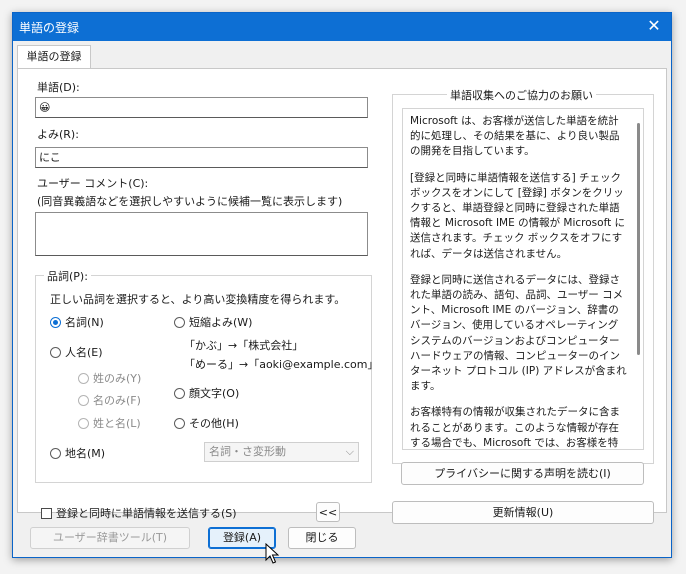 The width and height of the screenshot is (686, 574). Describe the element at coordinates (281, 452) in the screenshot. I see `pos-subtype-select: 名詞・さ変形動 ⌵` at that location.